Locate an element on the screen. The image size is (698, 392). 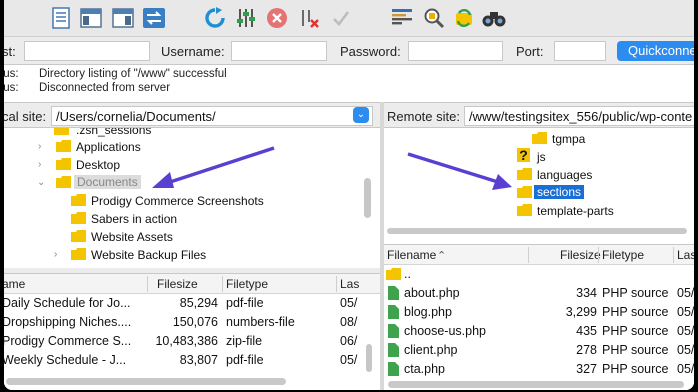
tree-node: Prodigy Commerce Screenshots is located at coordinates (184, 201).